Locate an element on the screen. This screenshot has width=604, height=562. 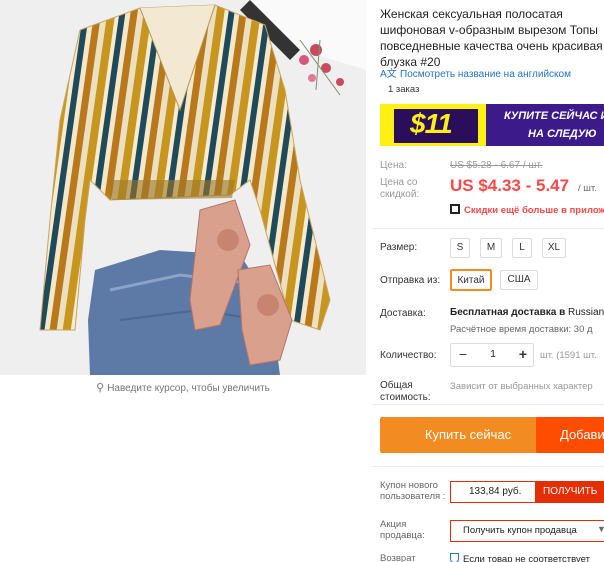
quantity-decrease-button: − is located at coordinates (463, 354).